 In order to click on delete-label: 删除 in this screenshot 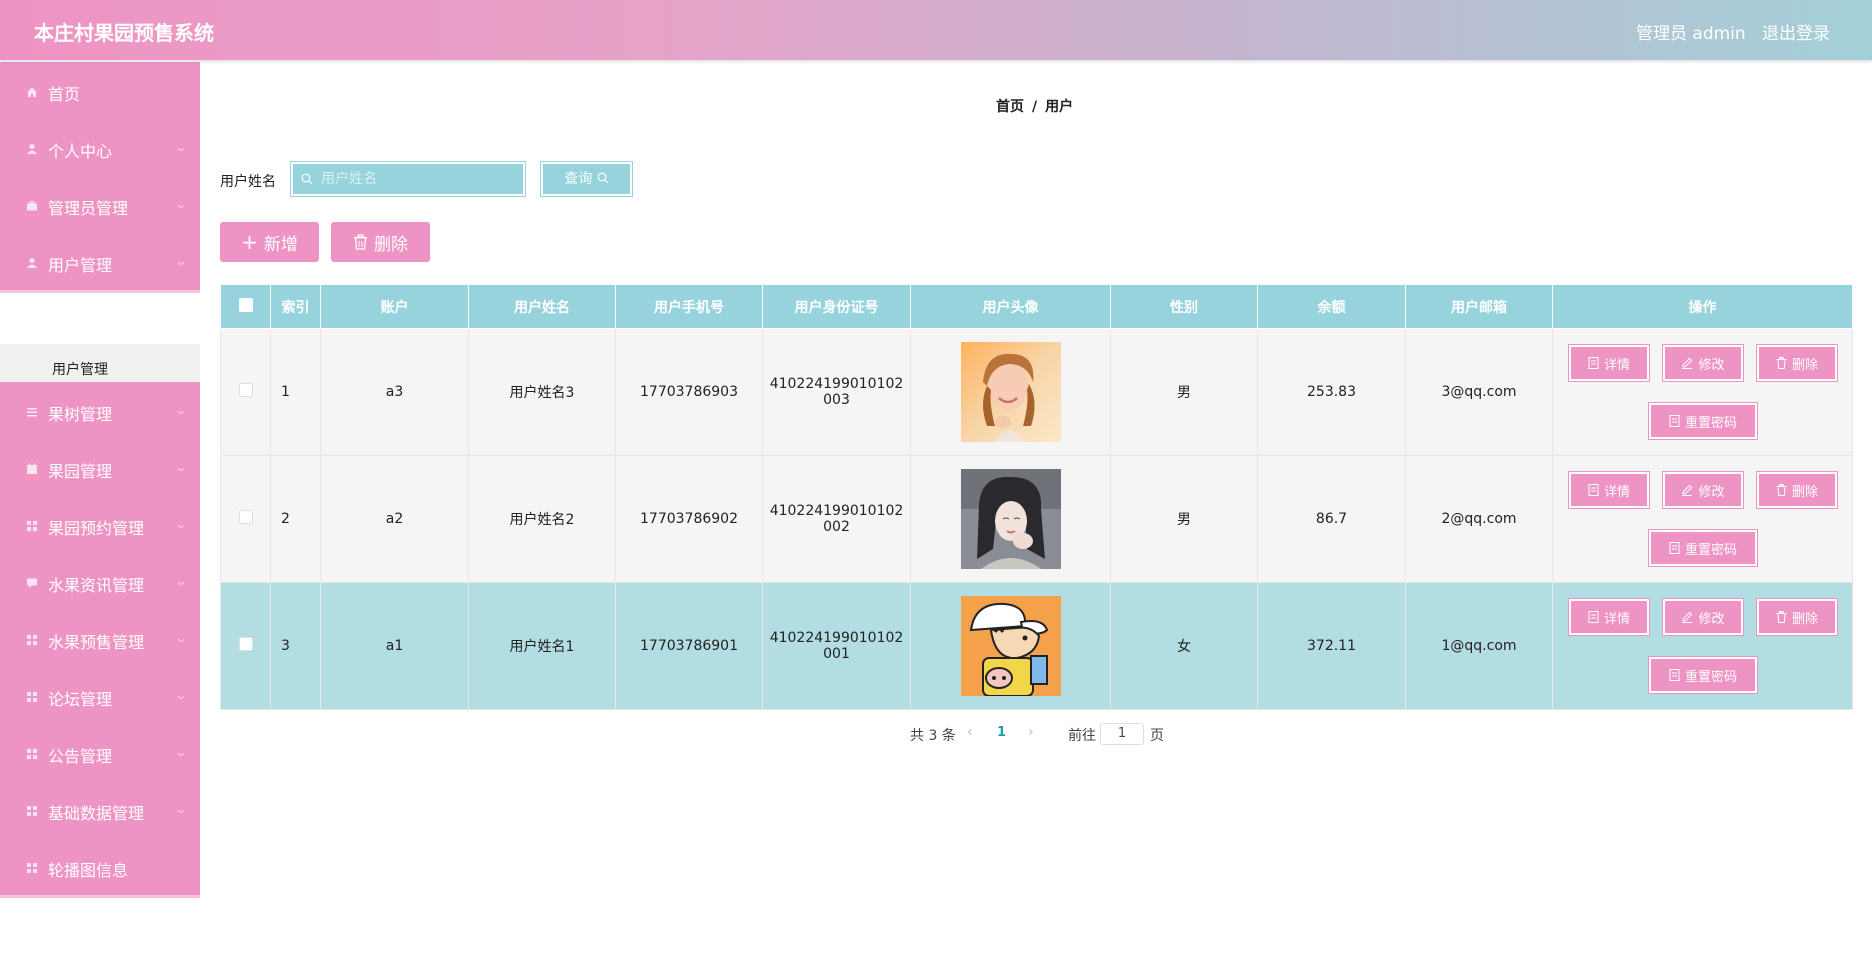, I will do `click(1804, 619)`.